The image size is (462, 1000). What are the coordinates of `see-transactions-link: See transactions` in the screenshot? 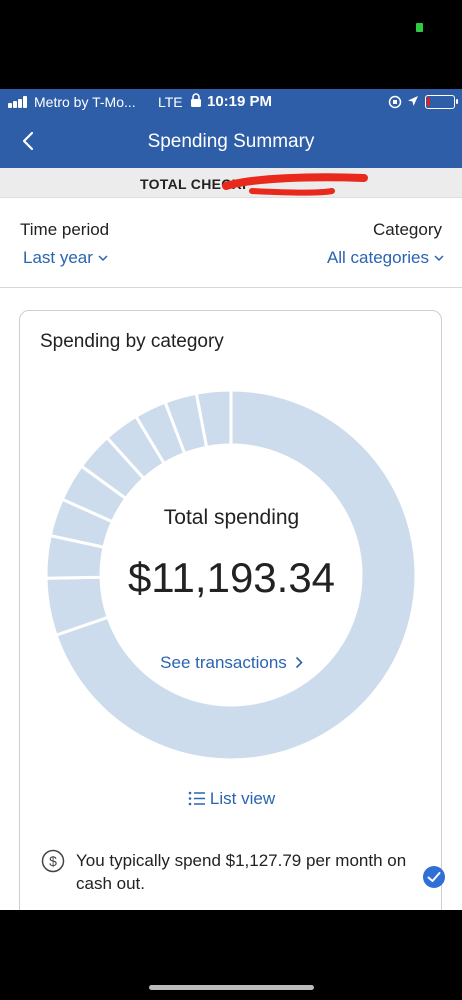 It's located at (231, 663).